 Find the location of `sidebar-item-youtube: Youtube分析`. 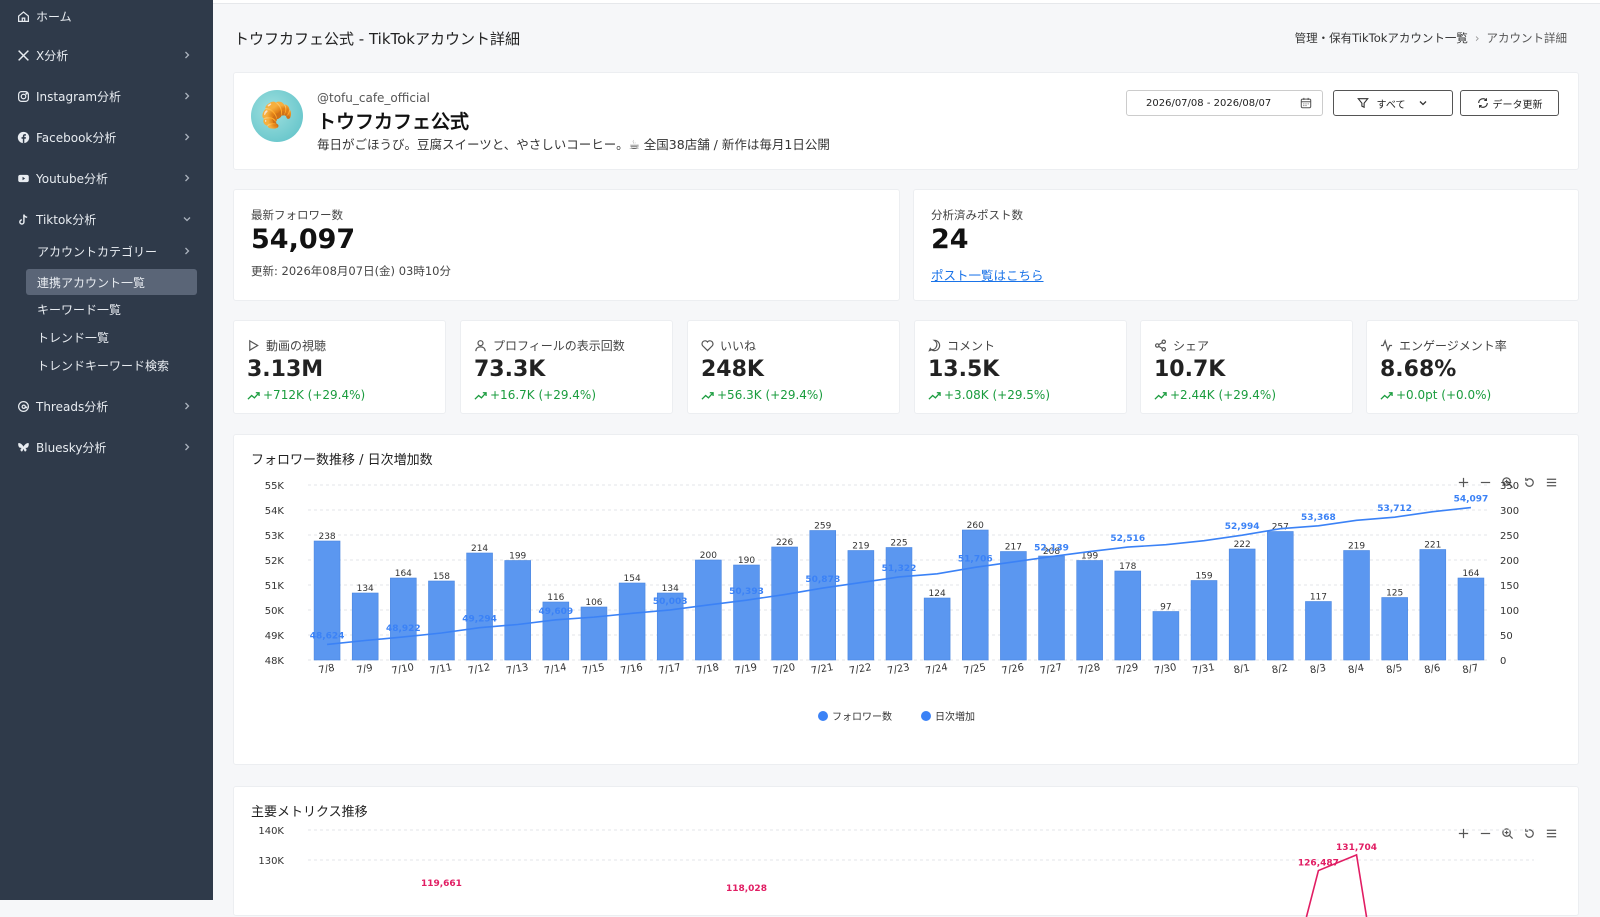

sidebar-item-youtube: Youtube分析 is located at coordinates (106, 178).